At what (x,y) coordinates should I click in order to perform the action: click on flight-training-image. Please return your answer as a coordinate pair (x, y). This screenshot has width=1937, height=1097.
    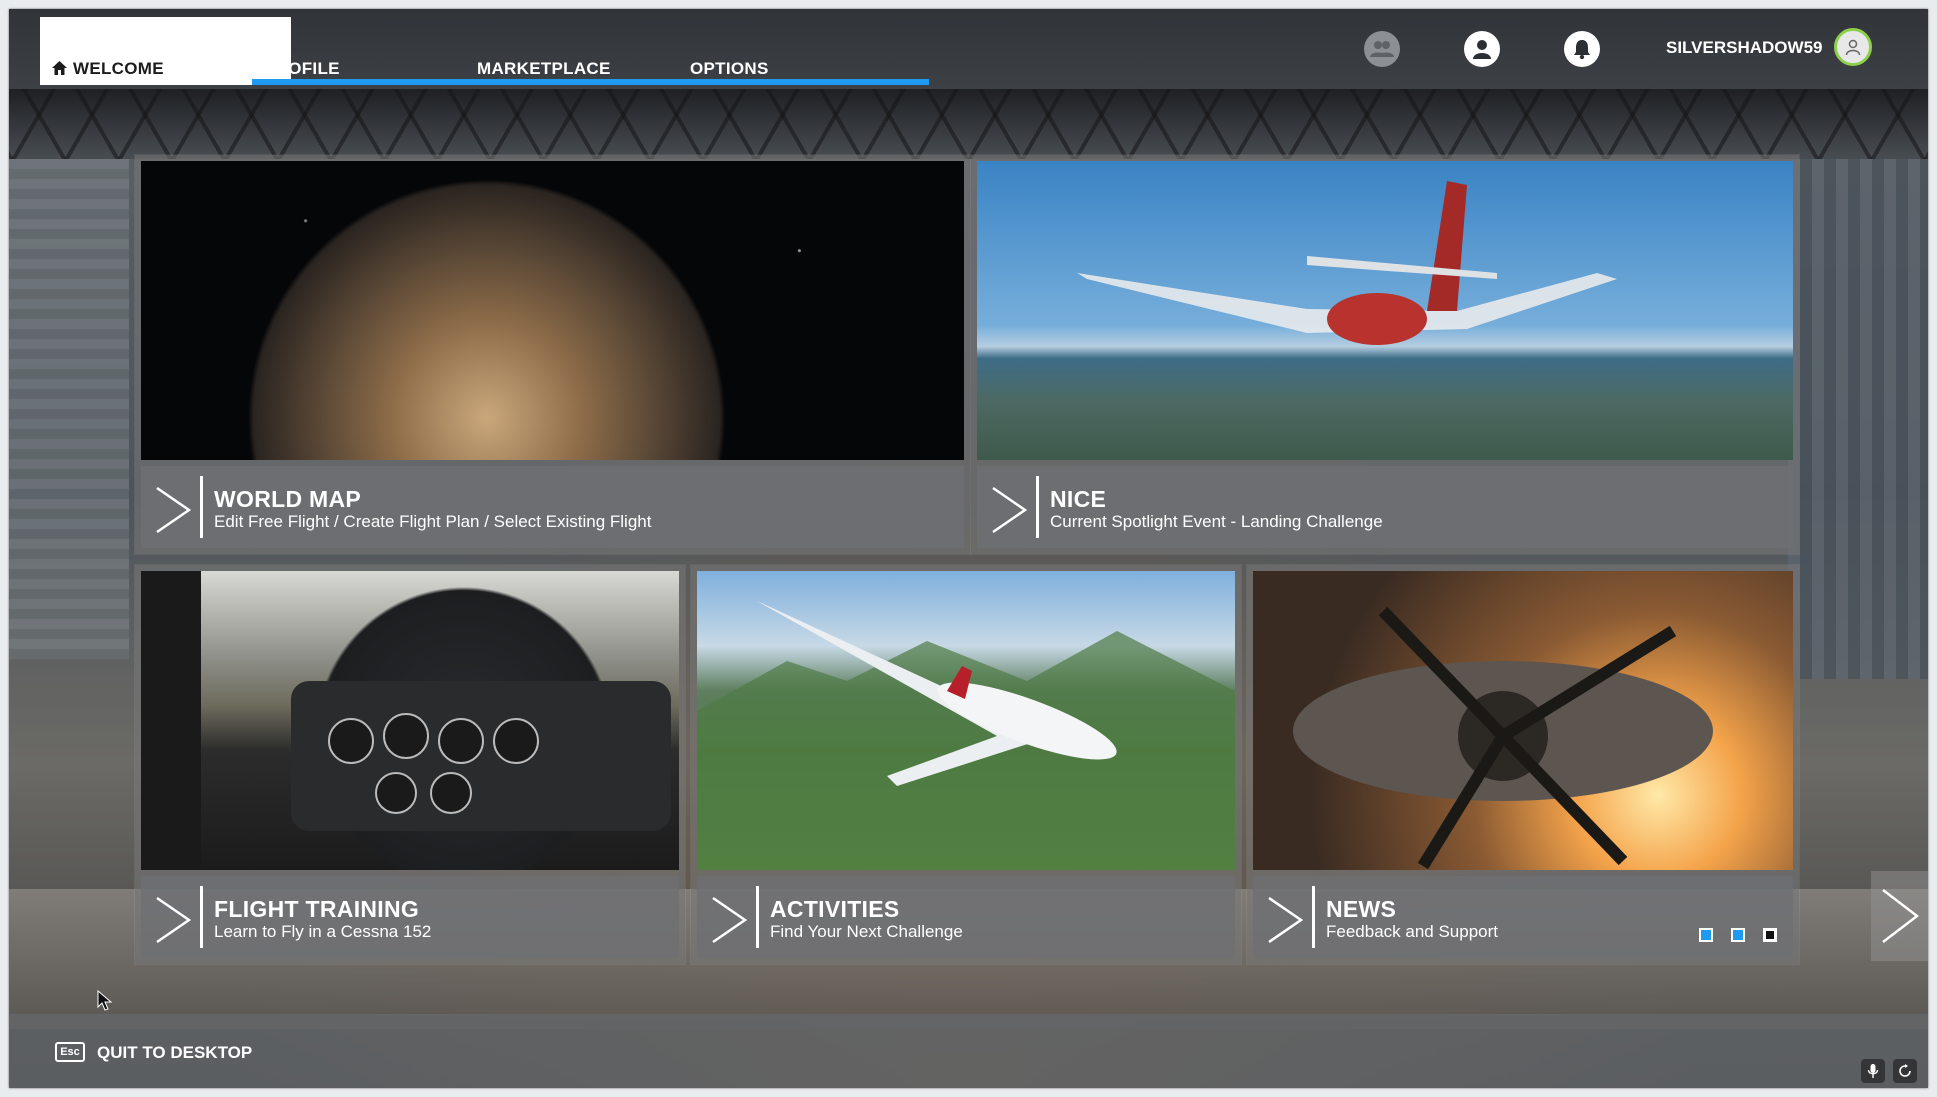
    Looking at the image, I should click on (410, 720).